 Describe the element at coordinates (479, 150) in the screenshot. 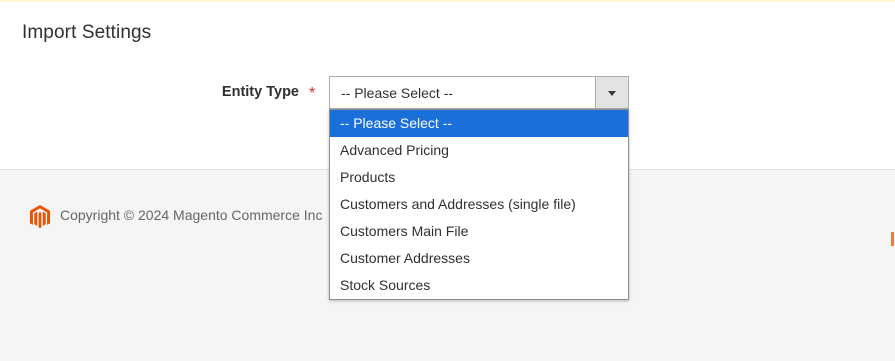

I see `option-advanced-pricing: Advanced Pricing` at that location.